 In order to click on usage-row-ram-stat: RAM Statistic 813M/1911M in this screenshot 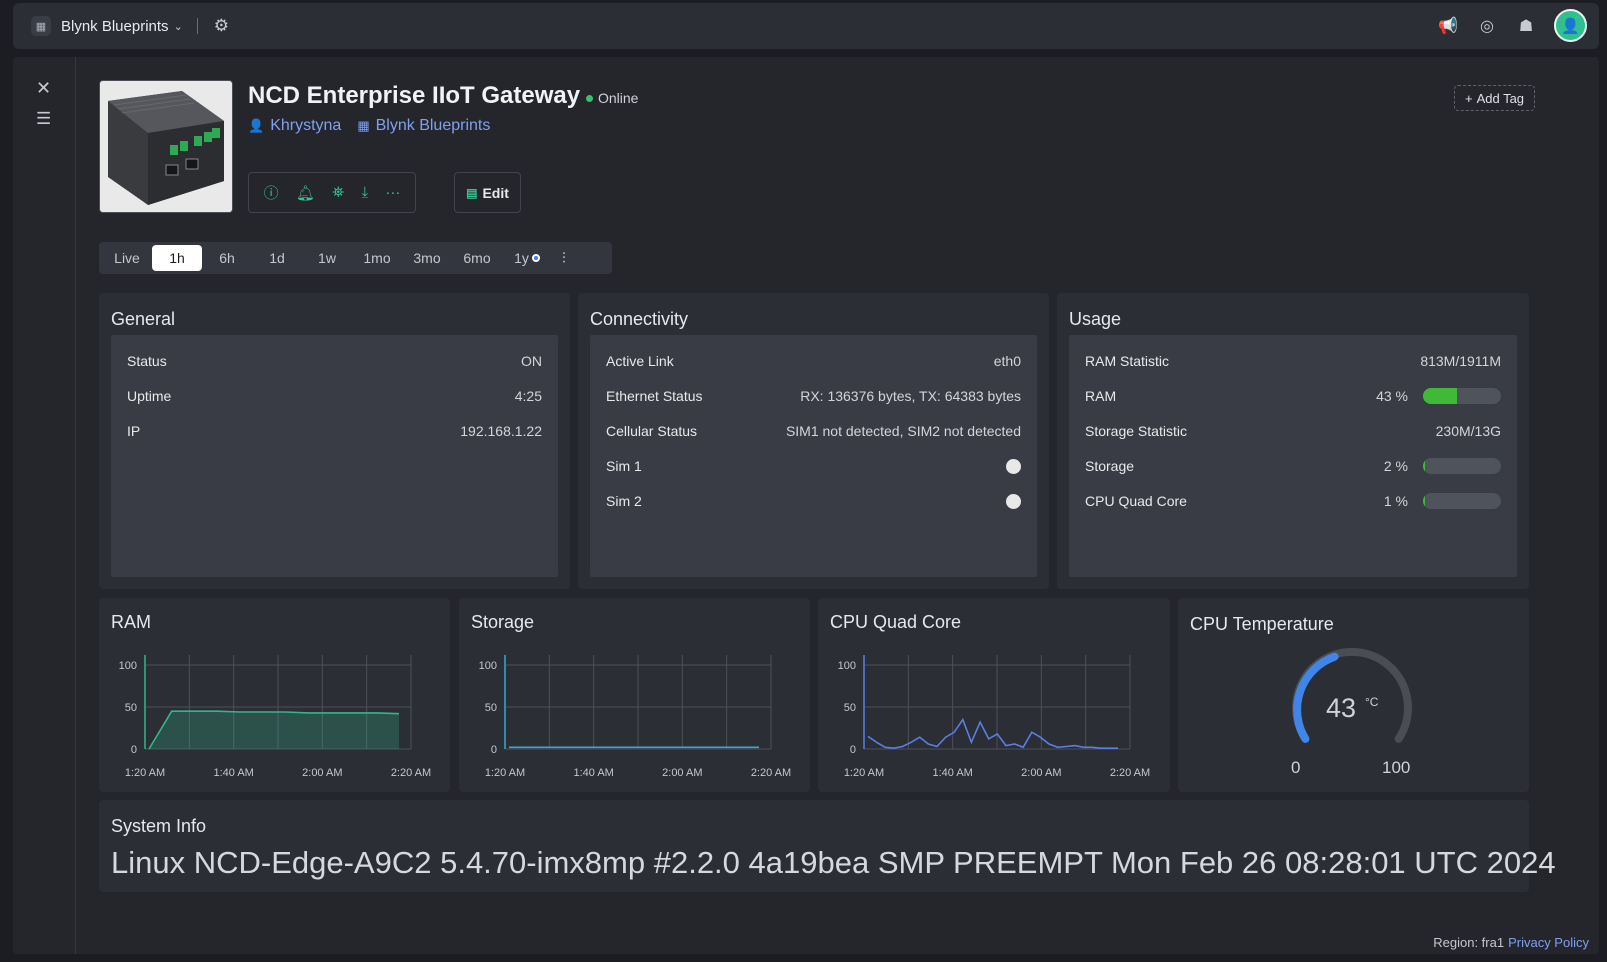, I will do `click(1293, 361)`.